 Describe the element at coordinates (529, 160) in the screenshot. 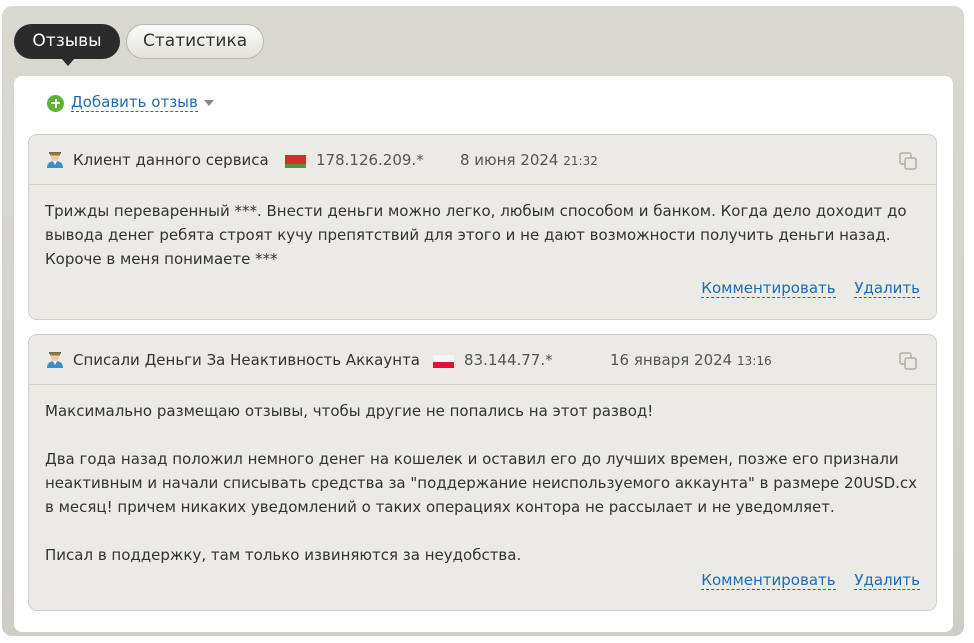

I see `review-date: 8 июня 2024 21:32` at that location.